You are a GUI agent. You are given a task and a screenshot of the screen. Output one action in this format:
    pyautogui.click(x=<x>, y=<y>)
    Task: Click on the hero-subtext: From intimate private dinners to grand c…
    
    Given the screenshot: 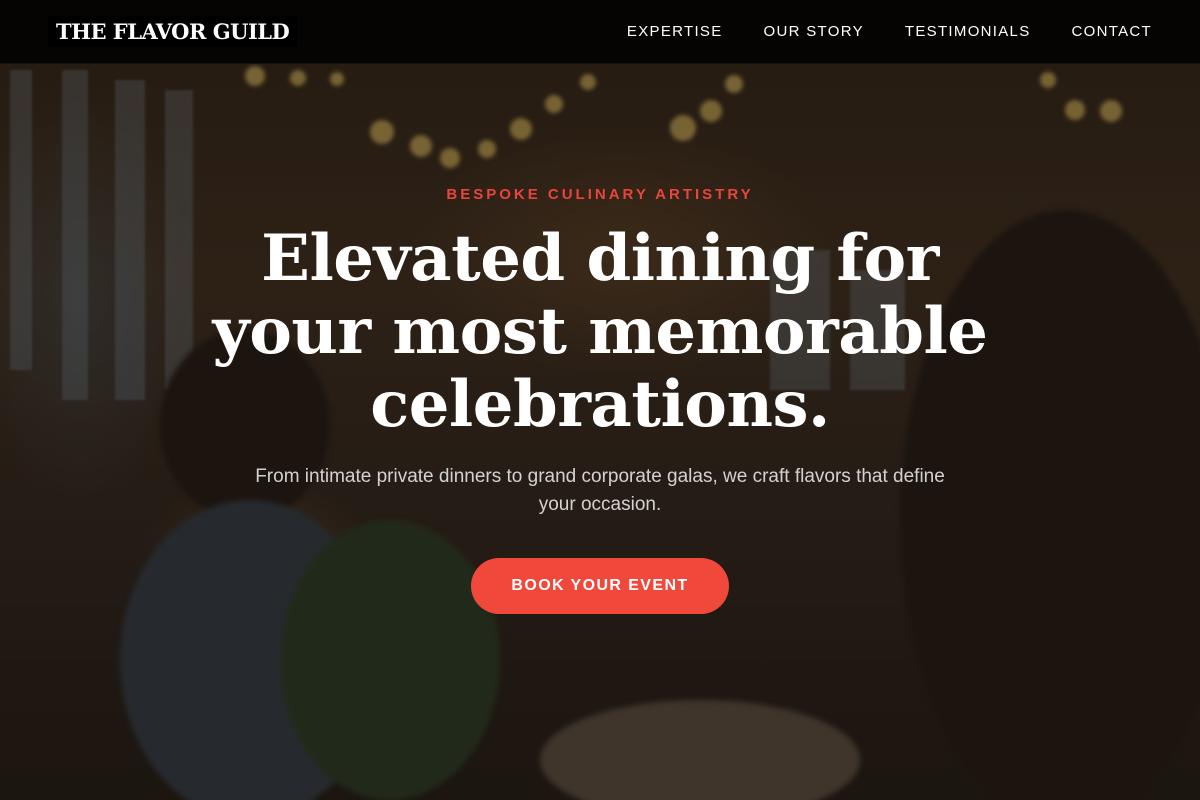 What is the action you would take?
    pyautogui.click(x=600, y=490)
    